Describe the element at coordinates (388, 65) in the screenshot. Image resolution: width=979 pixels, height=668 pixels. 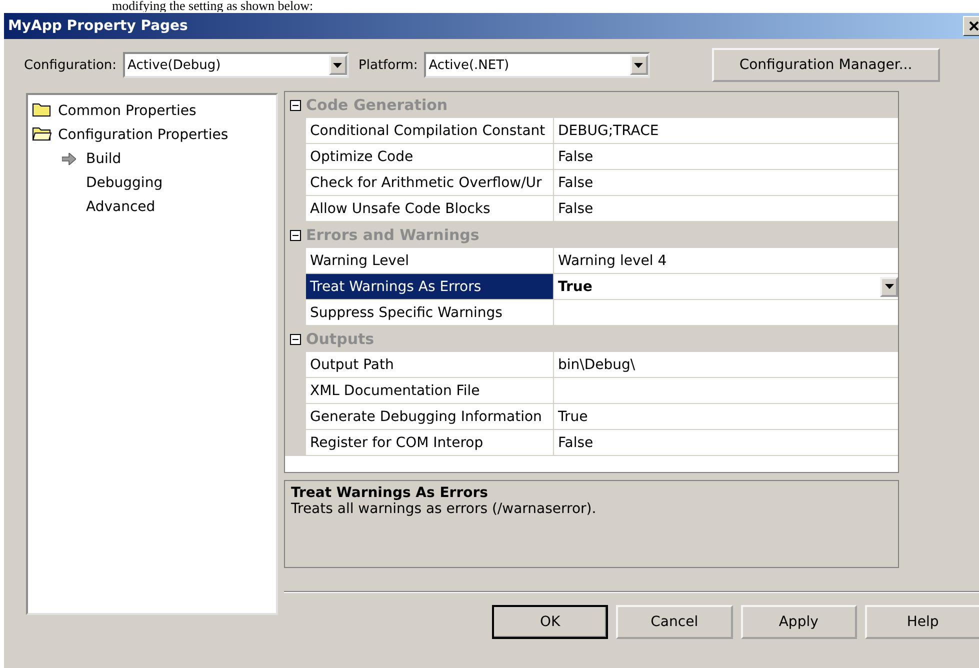
I see `platform-label: Platform:` at that location.